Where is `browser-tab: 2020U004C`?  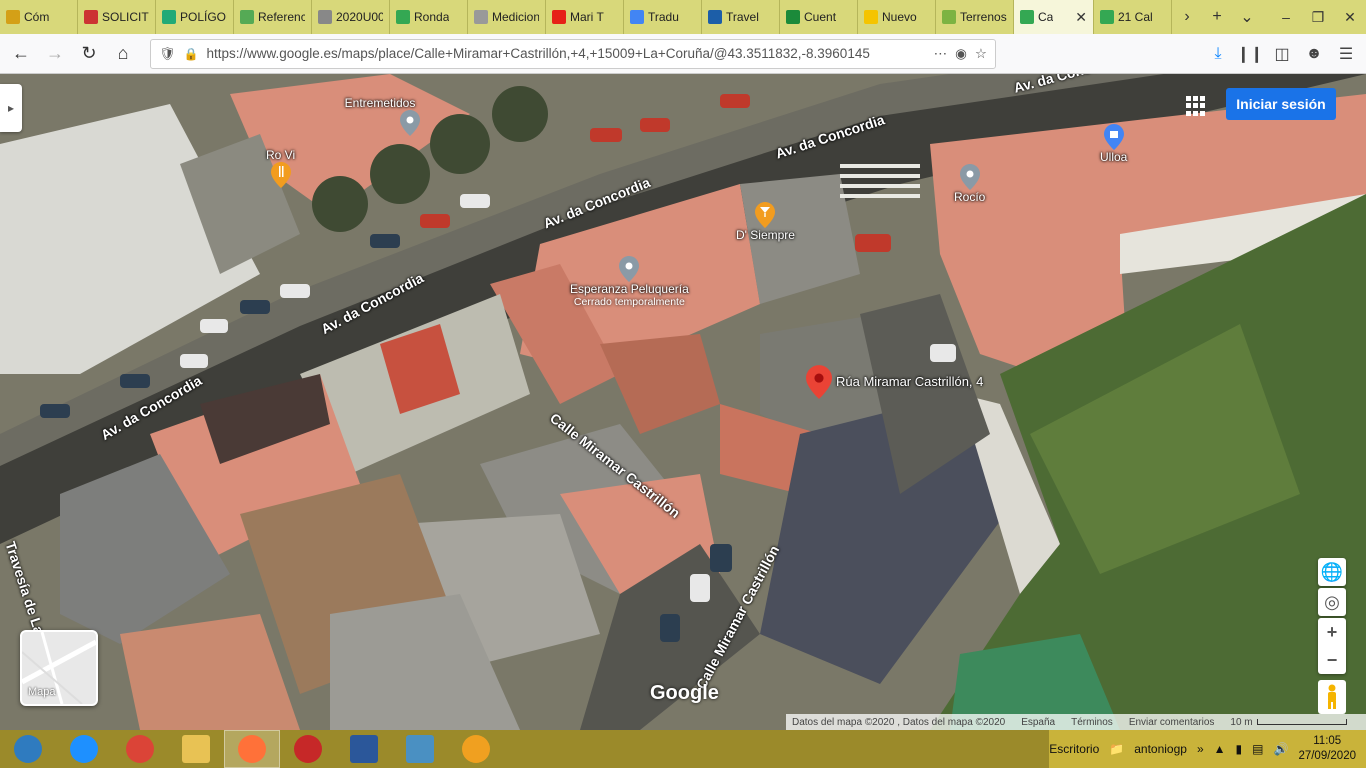 browser-tab: 2020U004C is located at coordinates (351, 17).